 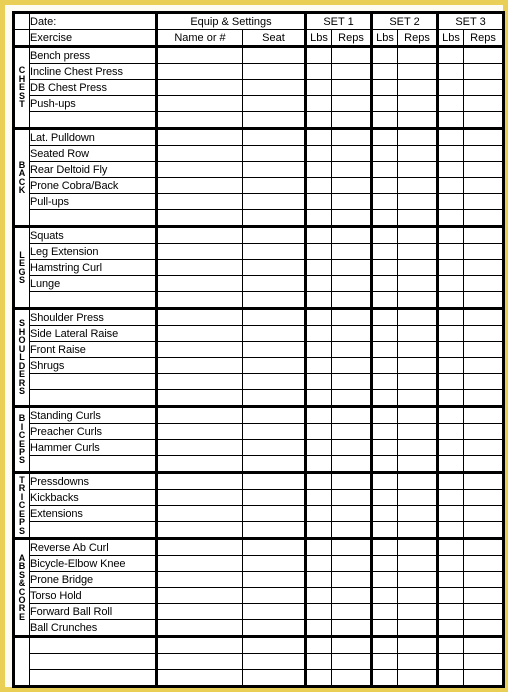 I want to click on exercise-name: Prone Bridge, so click(x=93, y=579).